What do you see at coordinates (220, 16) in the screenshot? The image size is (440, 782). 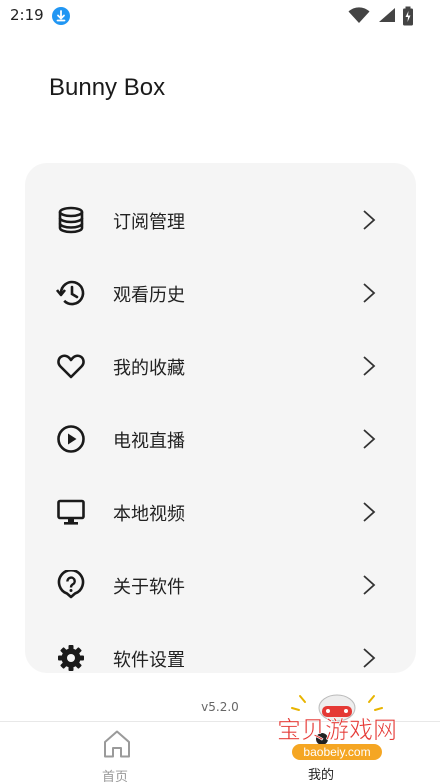 I see `status-bar: 2:19` at bounding box center [220, 16].